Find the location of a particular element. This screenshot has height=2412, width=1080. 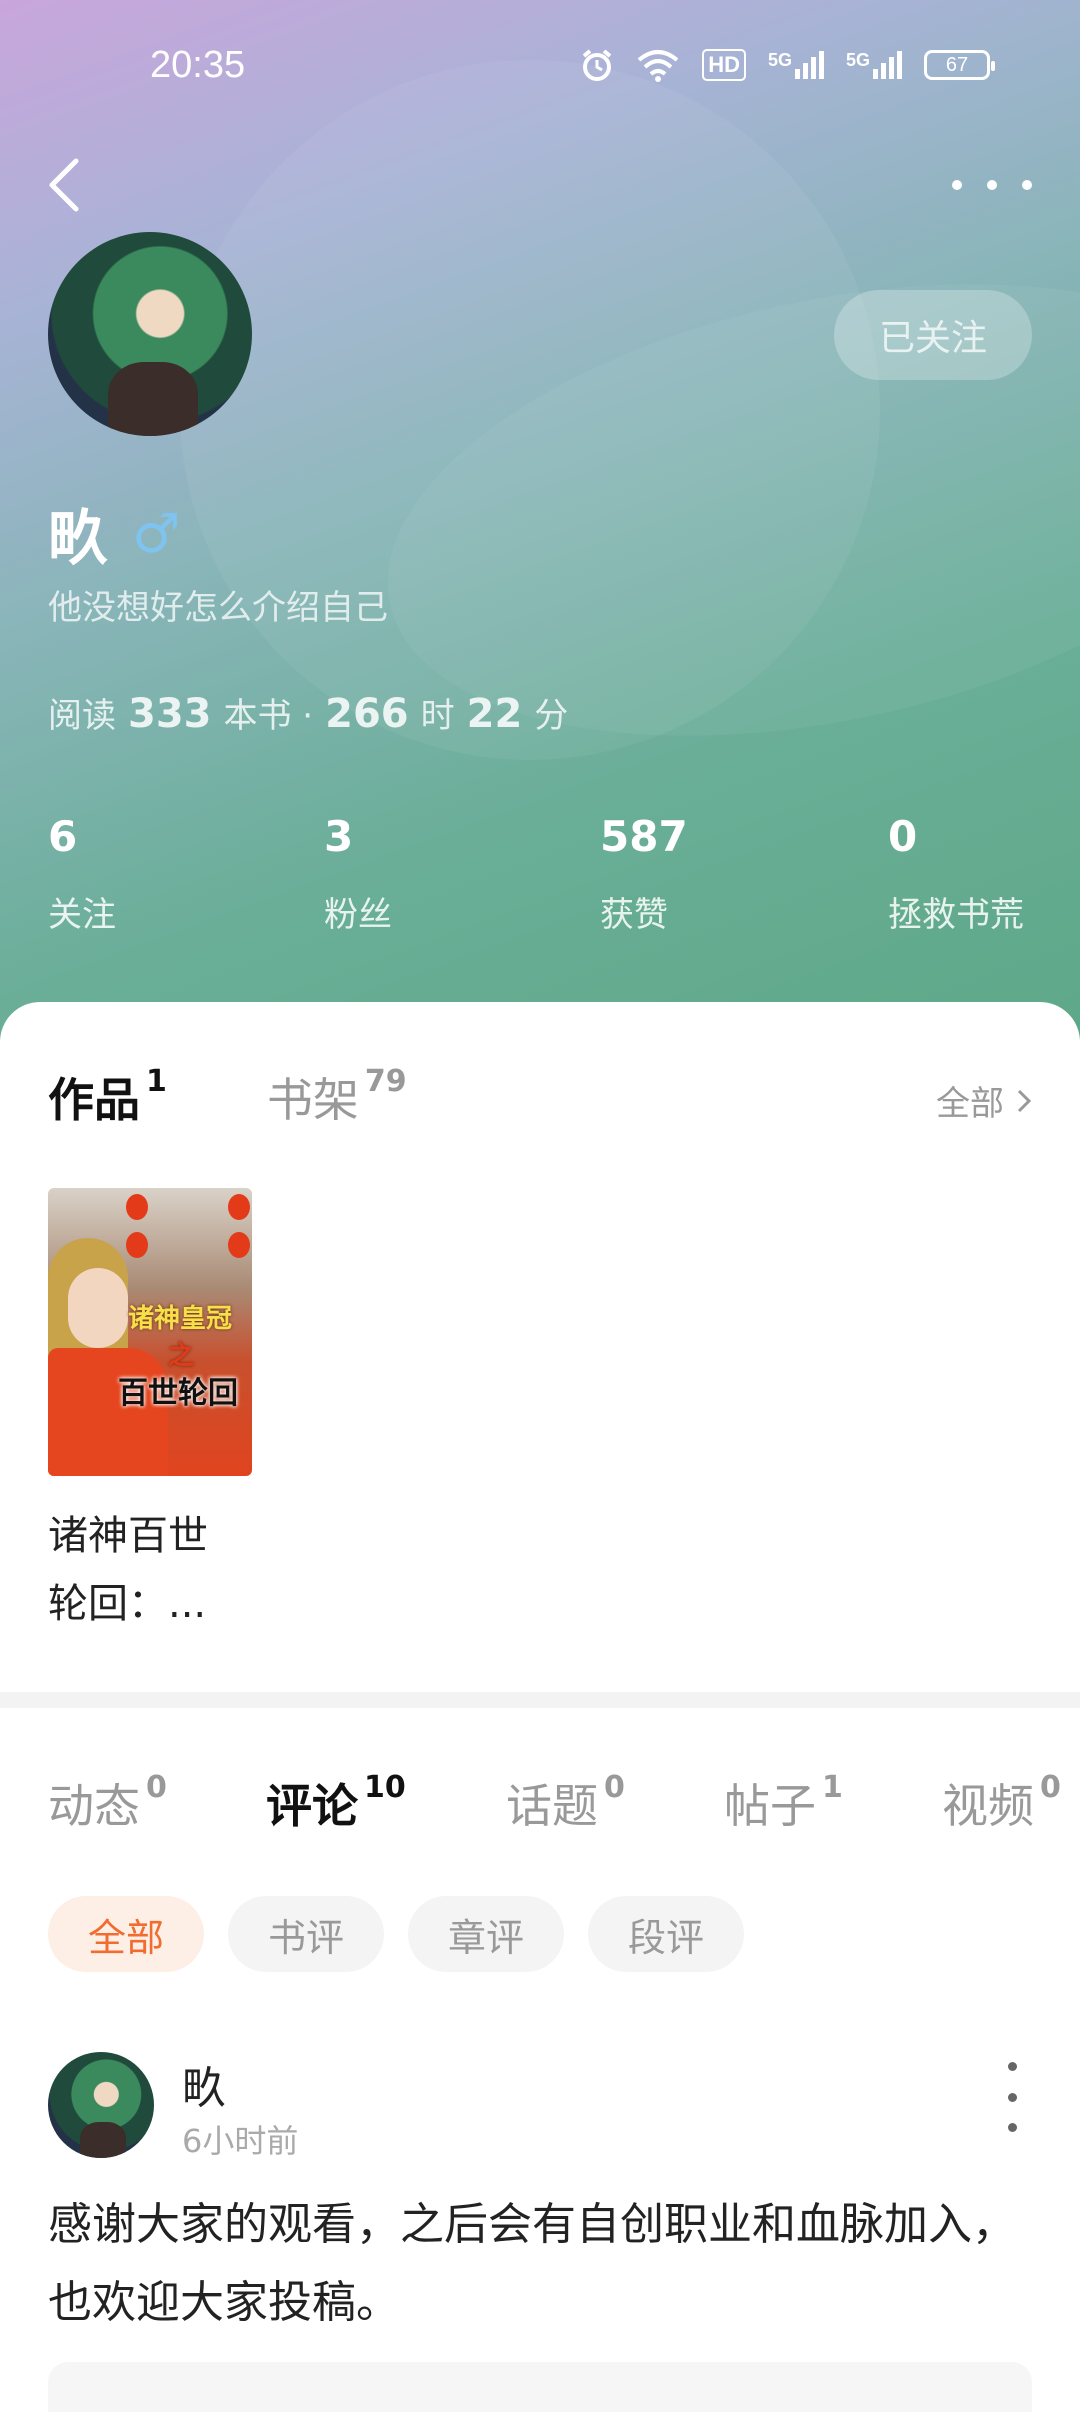

stat-following: 6 关注 is located at coordinates (82, 874).